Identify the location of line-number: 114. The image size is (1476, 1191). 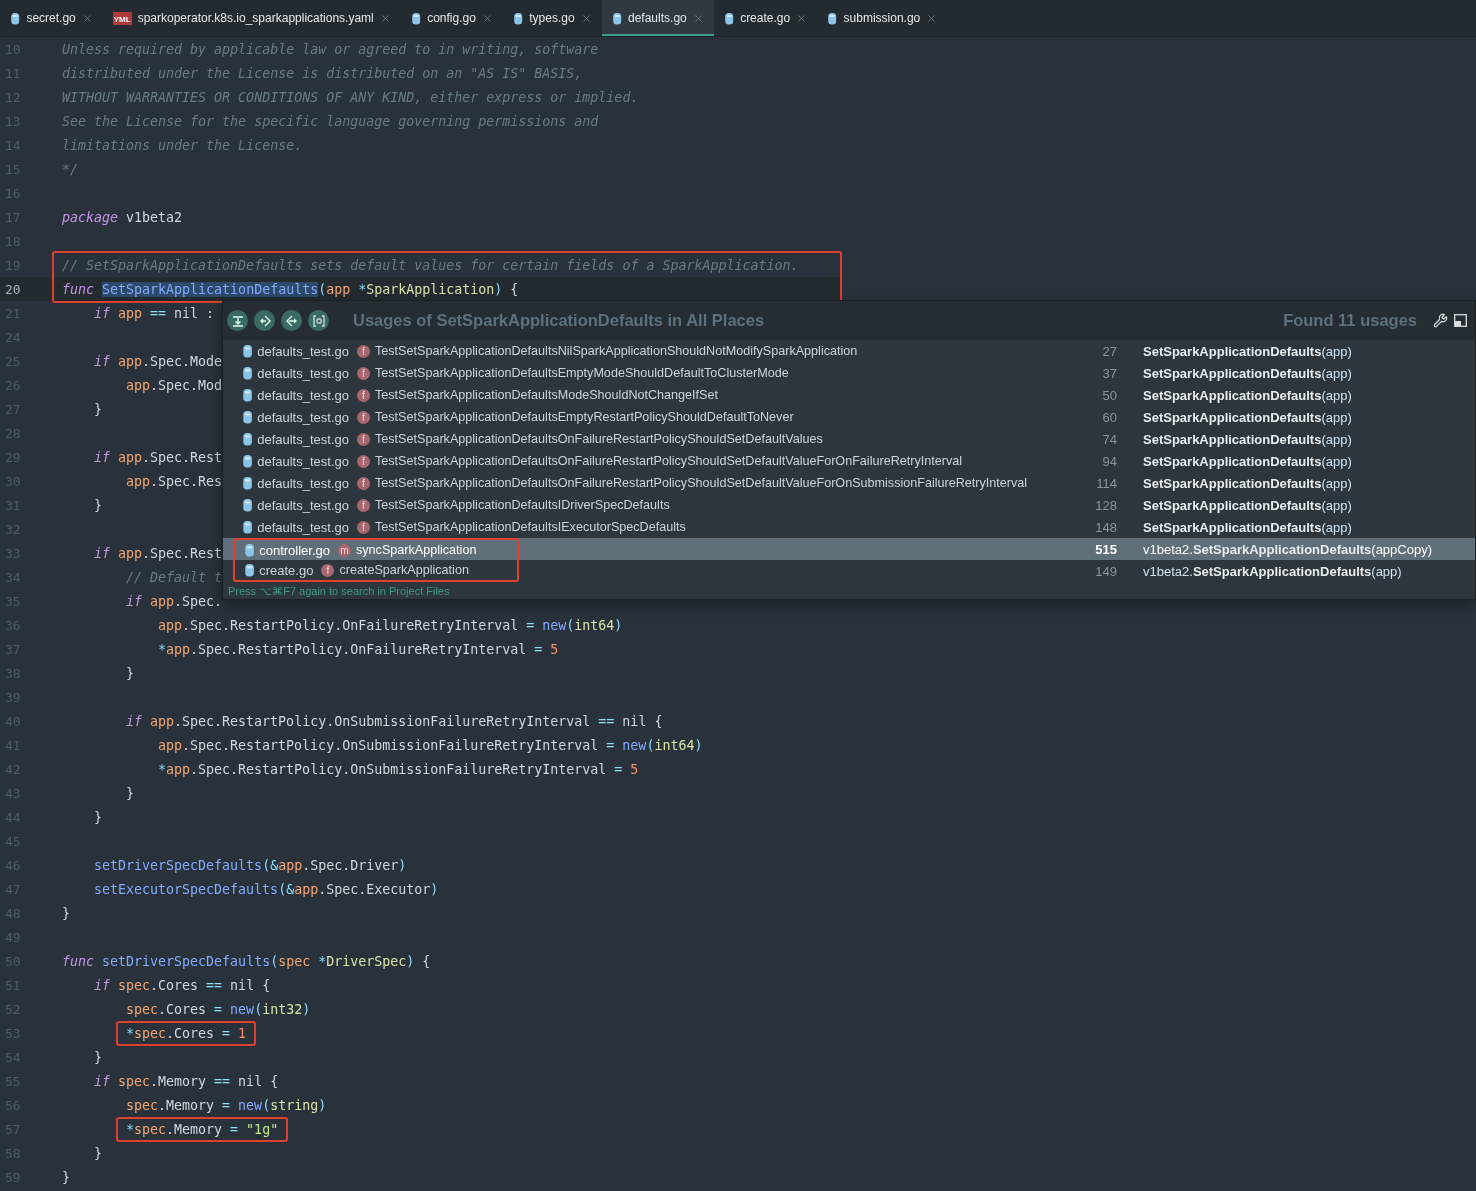
(1106, 483).